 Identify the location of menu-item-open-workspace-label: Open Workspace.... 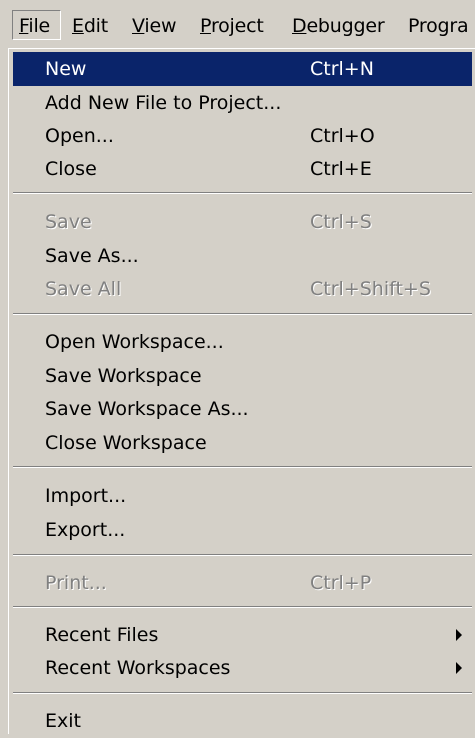
(134, 342).